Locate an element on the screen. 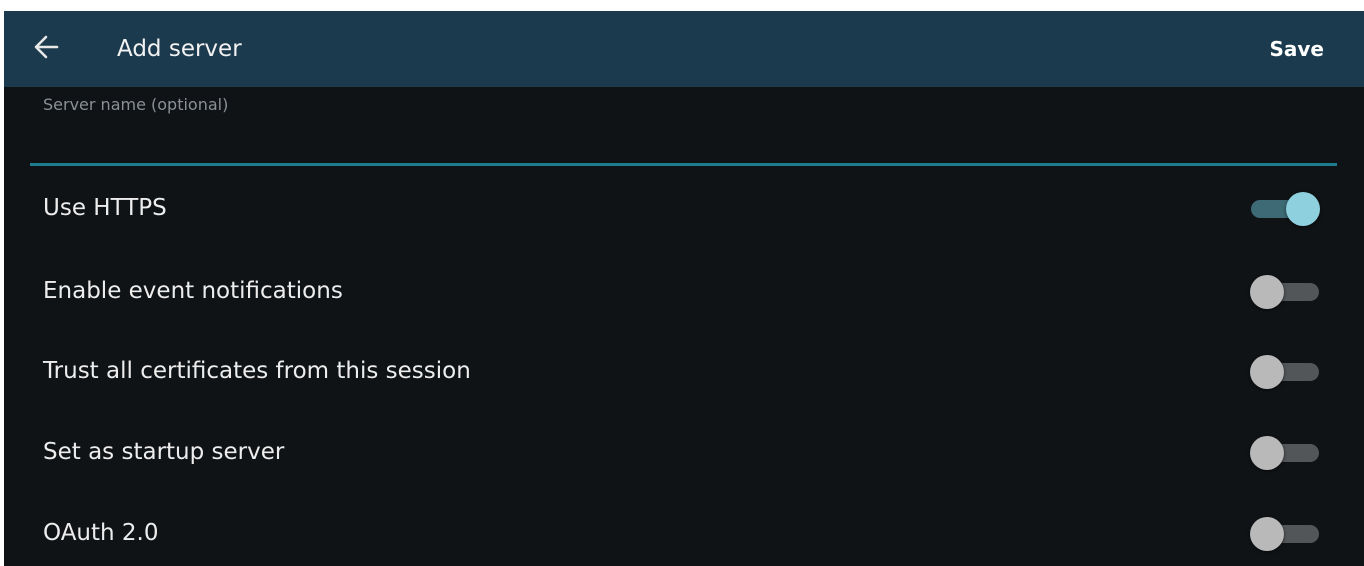 The height and width of the screenshot is (566, 1364). page-title: Add server is located at coordinates (179, 49).